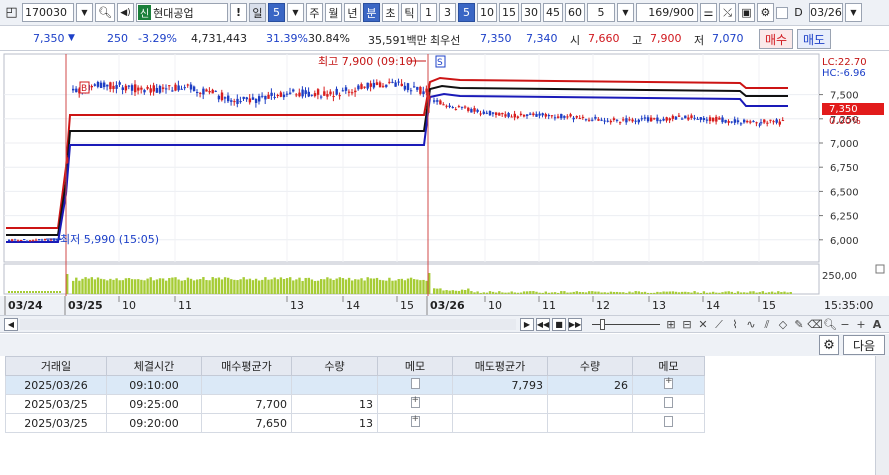 The height and width of the screenshot is (475, 889). Describe the element at coordinates (552, 12) in the screenshot. I see `interval-45-button: 45` at that location.